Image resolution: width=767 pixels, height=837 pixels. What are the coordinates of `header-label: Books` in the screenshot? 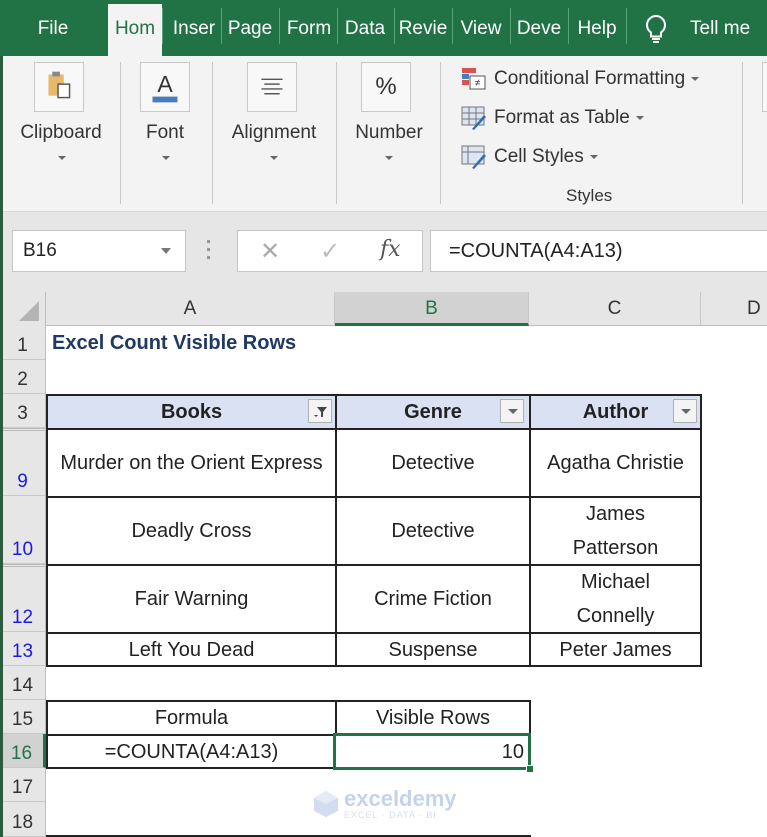 It's located at (191, 412).